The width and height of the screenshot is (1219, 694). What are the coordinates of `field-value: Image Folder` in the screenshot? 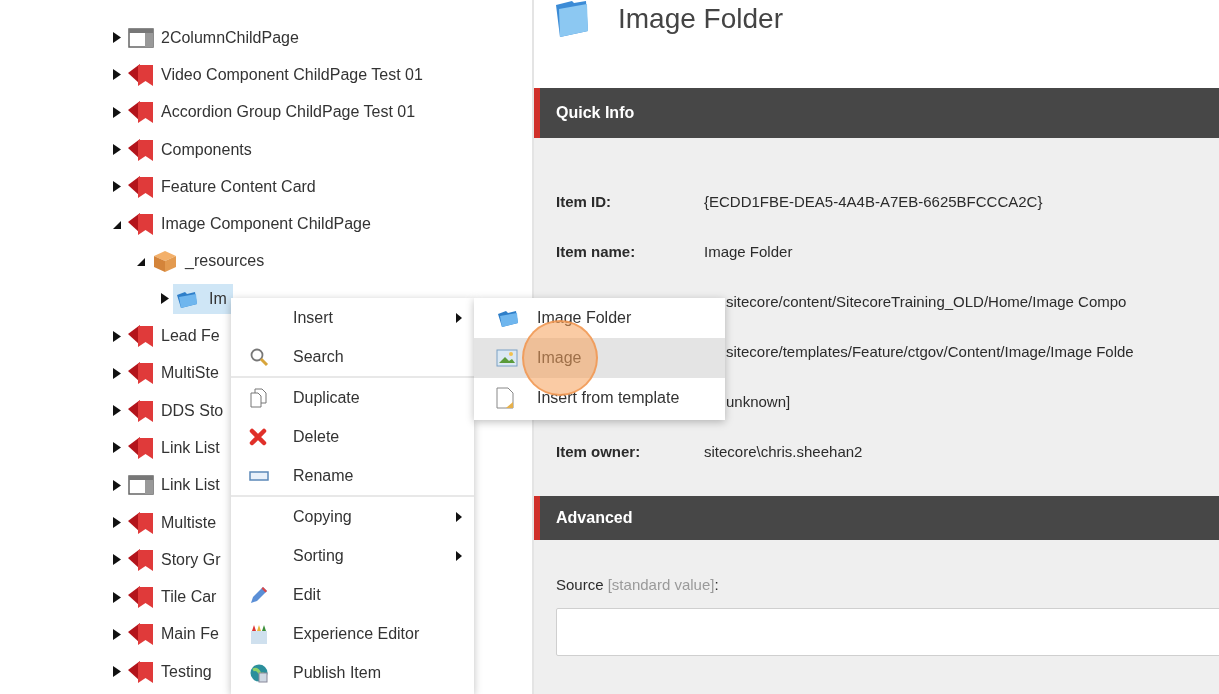 It's located at (748, 251).